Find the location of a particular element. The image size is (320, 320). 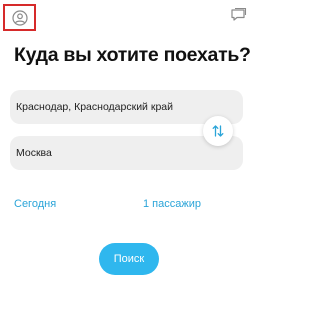

chat-button is located at coordinates (238, 15).